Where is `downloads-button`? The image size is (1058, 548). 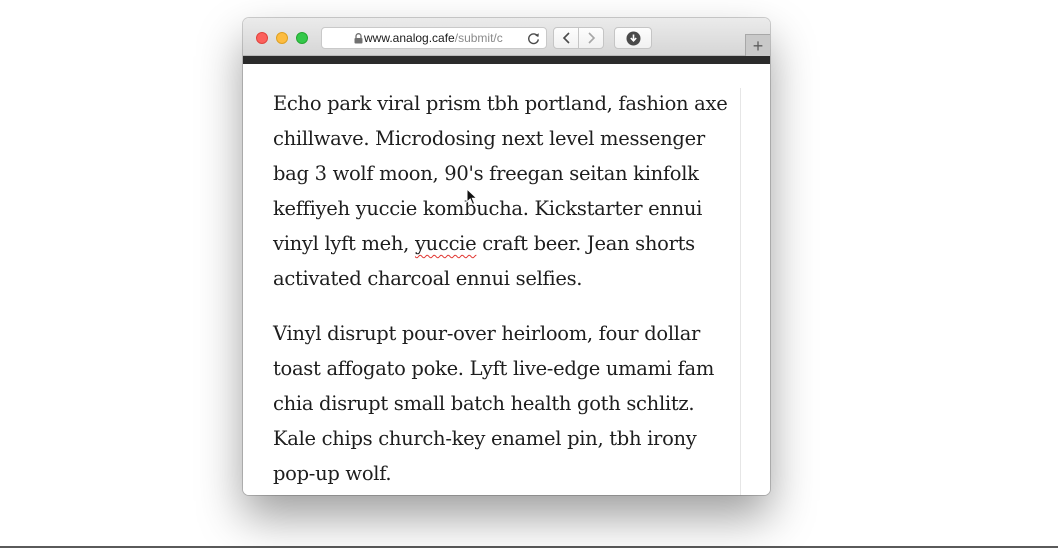 downloads-button is located at coordinates (633, 38).